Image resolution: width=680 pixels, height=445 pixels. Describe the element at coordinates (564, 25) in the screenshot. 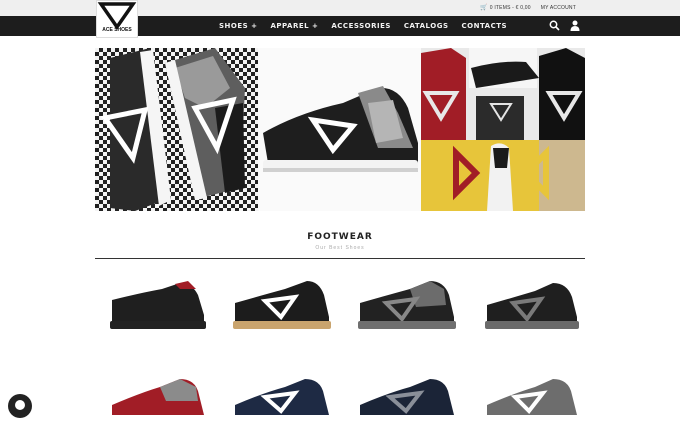

I see `nav-icons` at that location.